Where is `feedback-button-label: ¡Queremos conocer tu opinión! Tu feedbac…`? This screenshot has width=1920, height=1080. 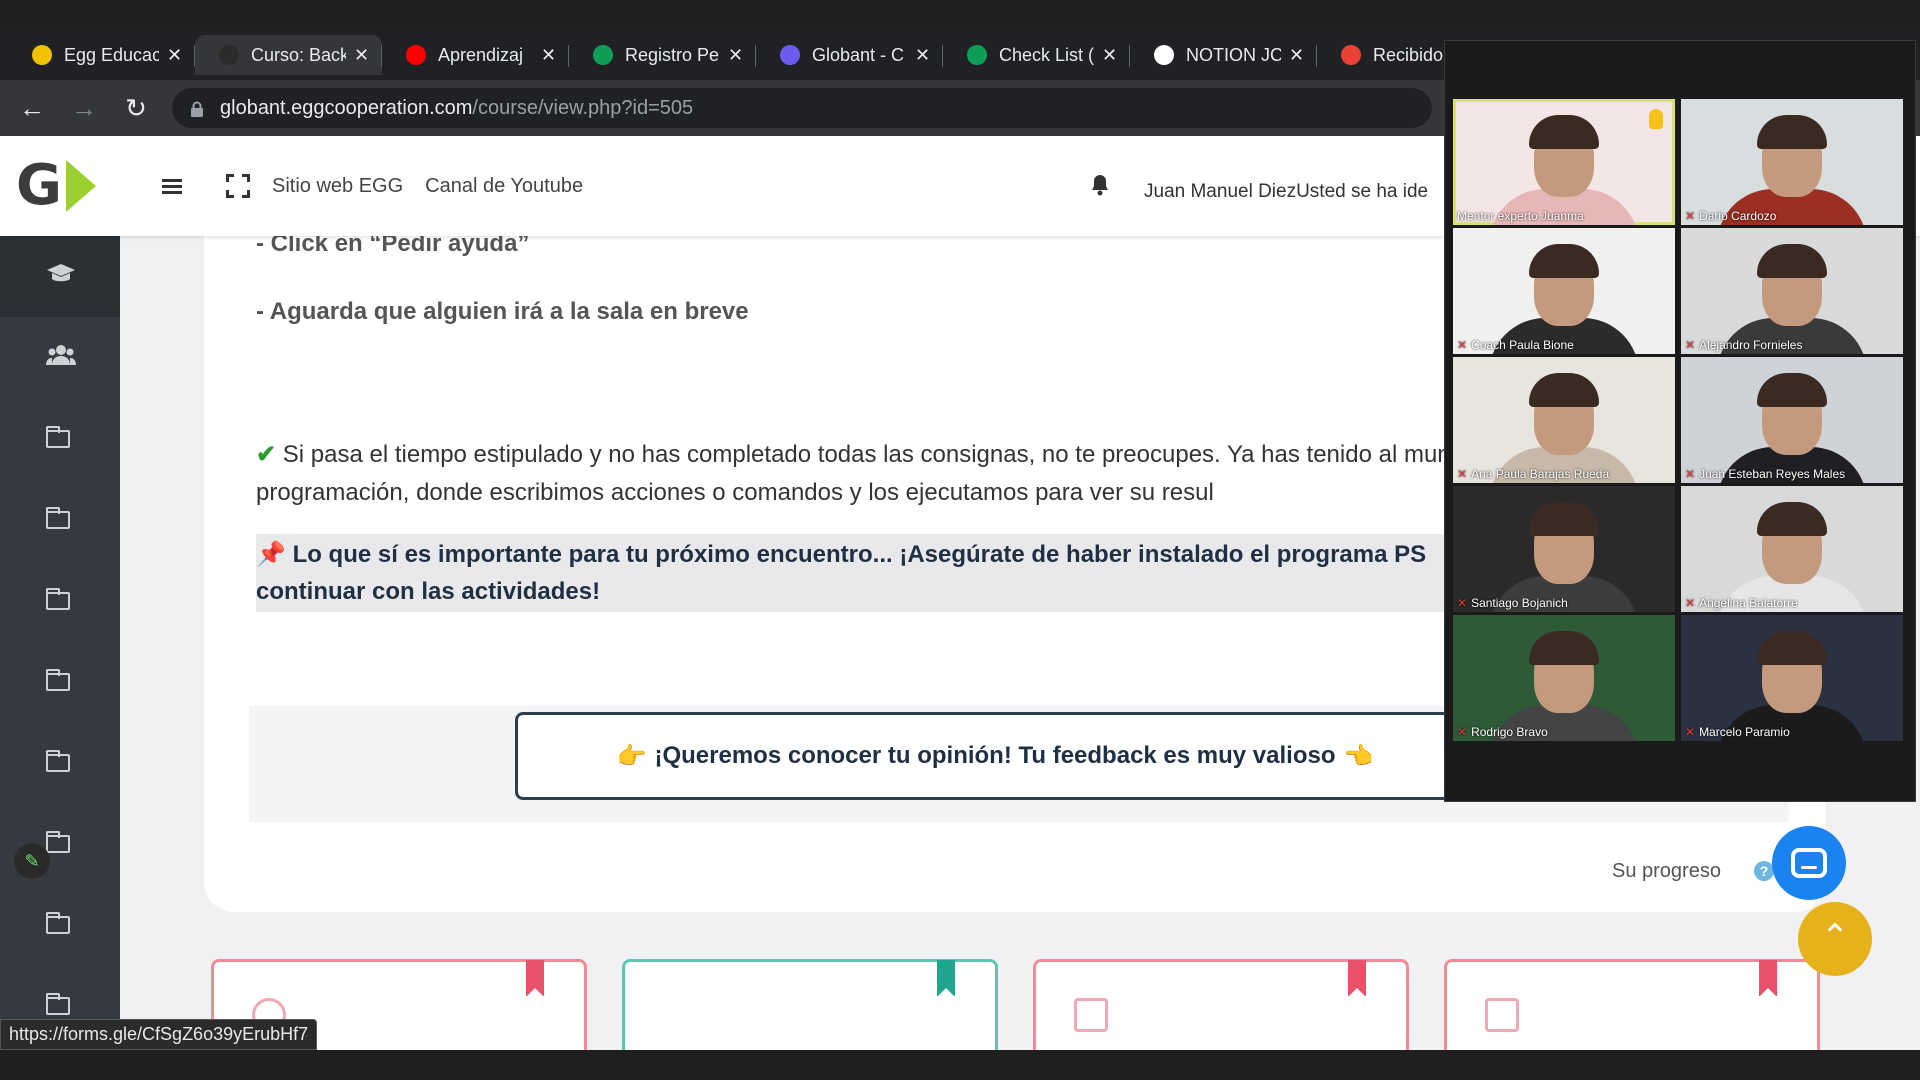
feedback-button-label: ¡Queremos conocer tu opinión! Tu feedbac… is located at coordinates (995, 755).